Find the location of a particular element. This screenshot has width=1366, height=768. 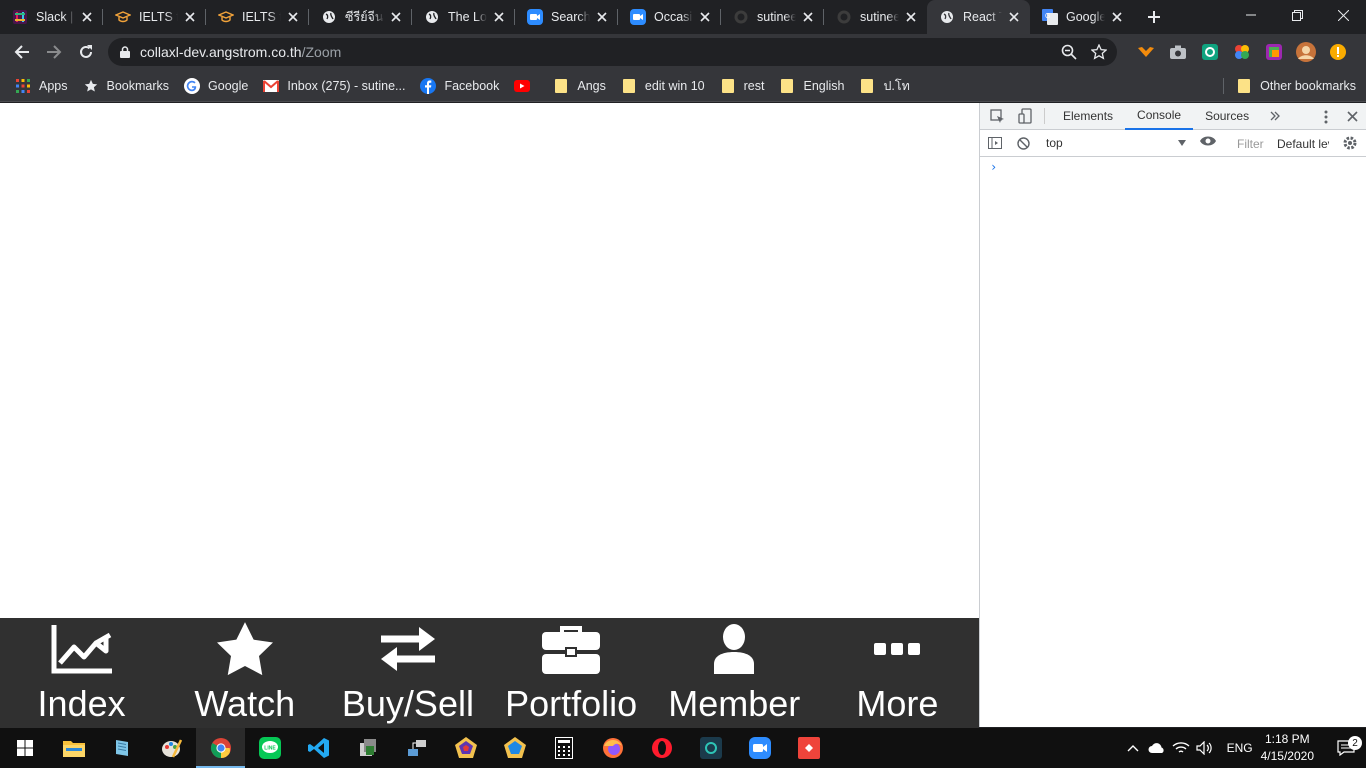

bookmark-folder-rest: rest is located at coordinates (742, 86).